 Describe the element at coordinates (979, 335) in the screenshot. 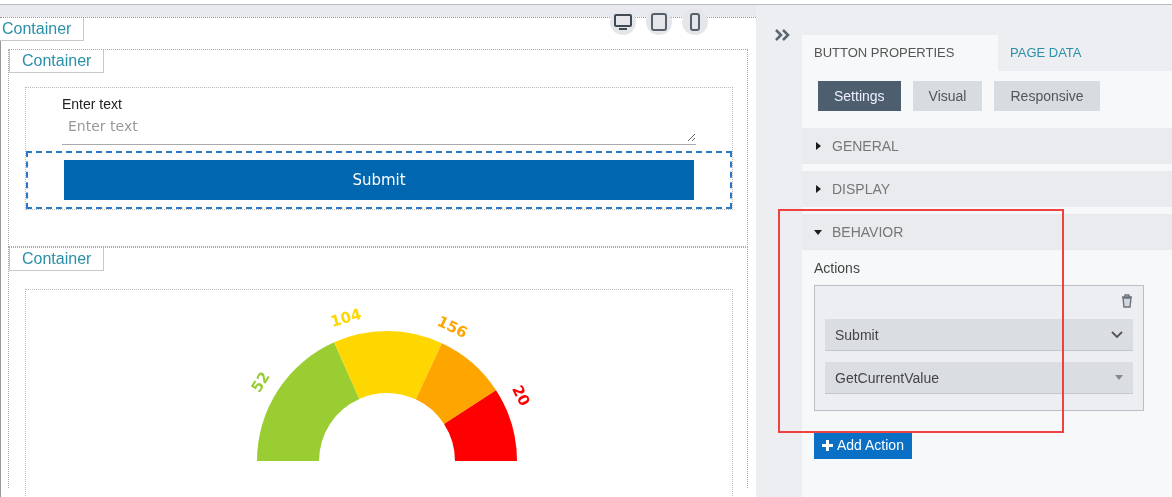

I see `dropdown: Submit` at that location.